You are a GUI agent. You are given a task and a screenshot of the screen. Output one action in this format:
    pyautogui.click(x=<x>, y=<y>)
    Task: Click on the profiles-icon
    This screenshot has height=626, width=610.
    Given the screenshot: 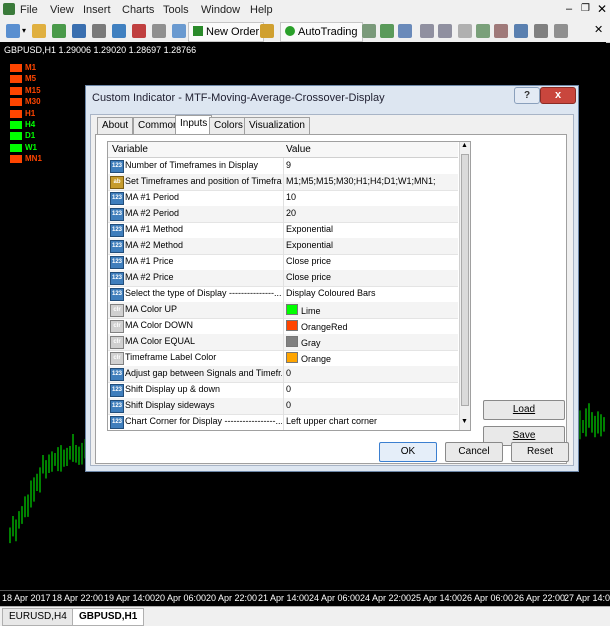 What is the action you would take?
    pyautogui.click(x=39, y=31)
    